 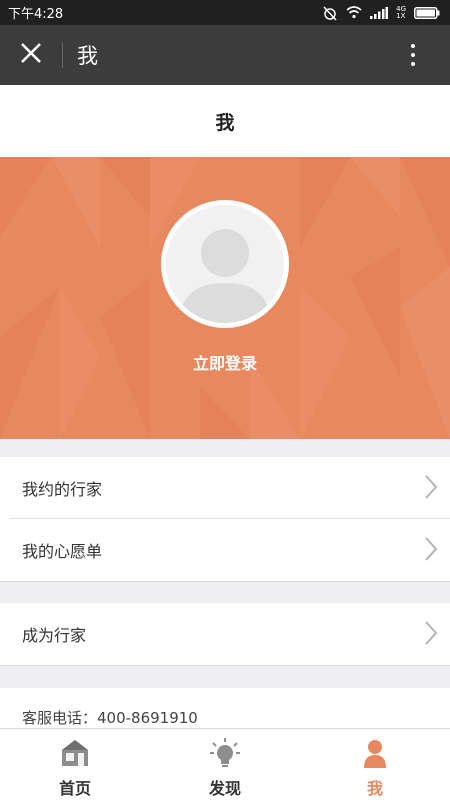 I want to click on signal-icon, so click(x=379, y=12).